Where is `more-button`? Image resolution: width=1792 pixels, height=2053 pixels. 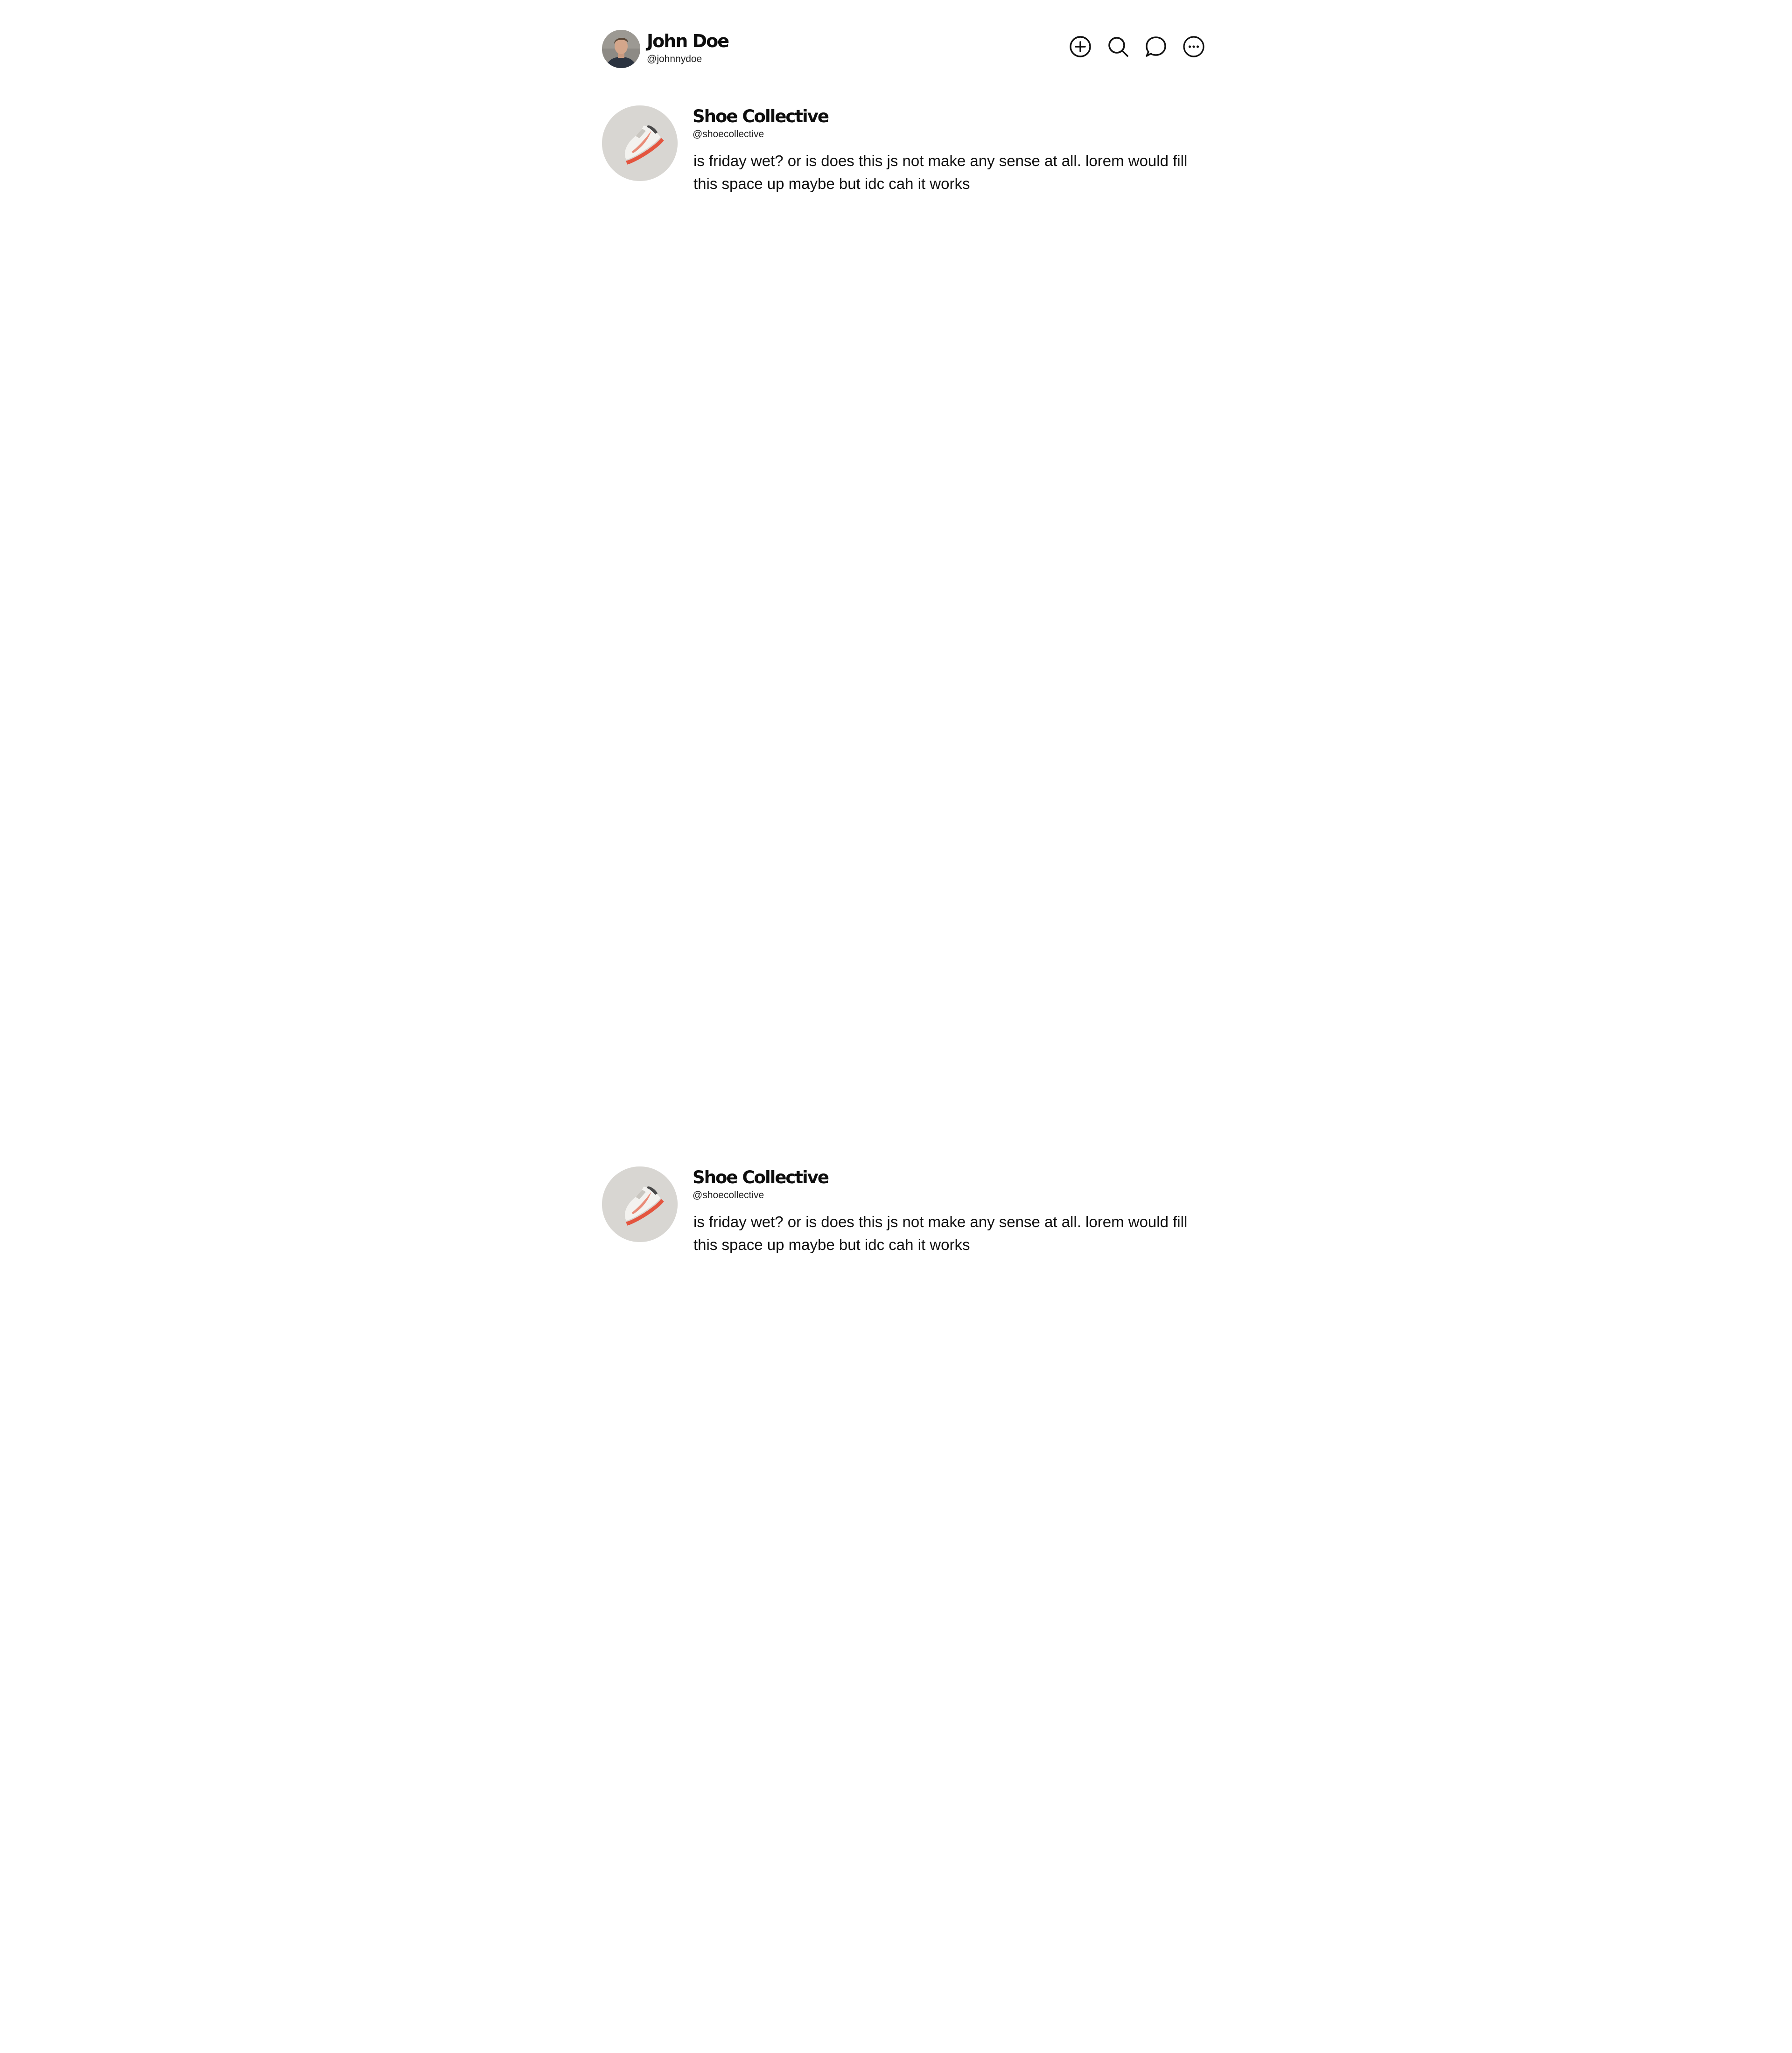 more-button is located at coordinates (1194, 46).